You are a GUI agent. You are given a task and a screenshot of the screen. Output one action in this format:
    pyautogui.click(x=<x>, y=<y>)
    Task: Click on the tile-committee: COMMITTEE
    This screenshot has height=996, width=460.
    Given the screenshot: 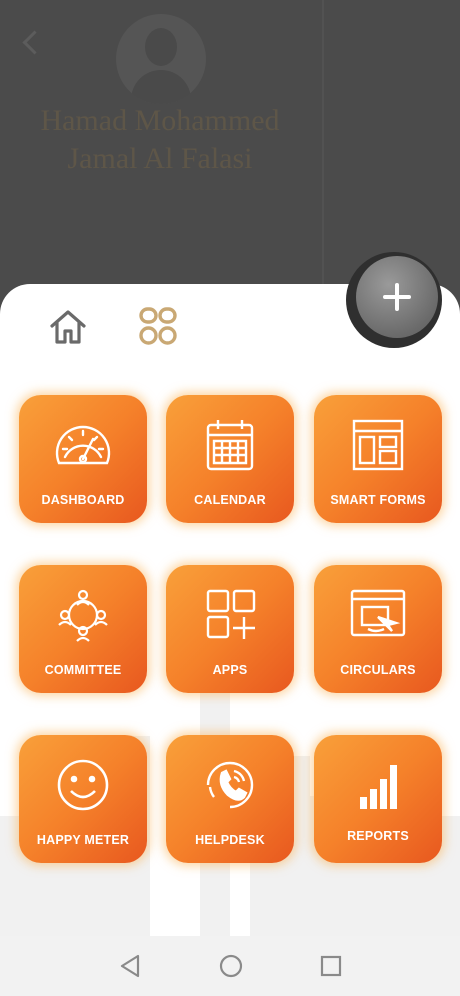 What is the action you would take?
    pyautogui.click(x=83, y=629)
    